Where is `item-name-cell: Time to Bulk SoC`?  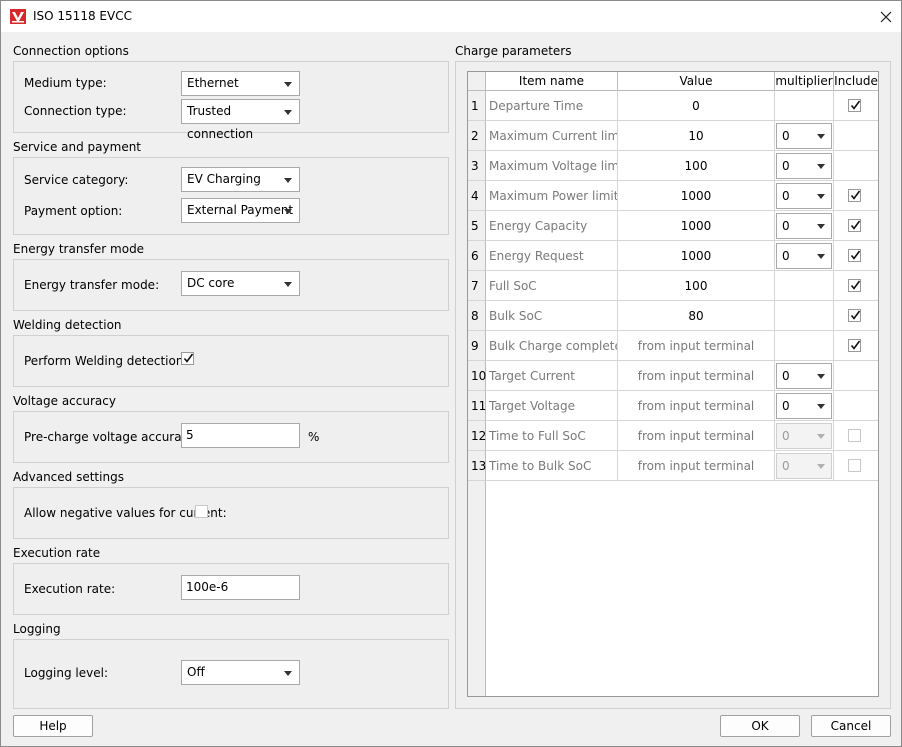 item-name-cell: Time to Bulk SoC is located at coordinates (552, 466).